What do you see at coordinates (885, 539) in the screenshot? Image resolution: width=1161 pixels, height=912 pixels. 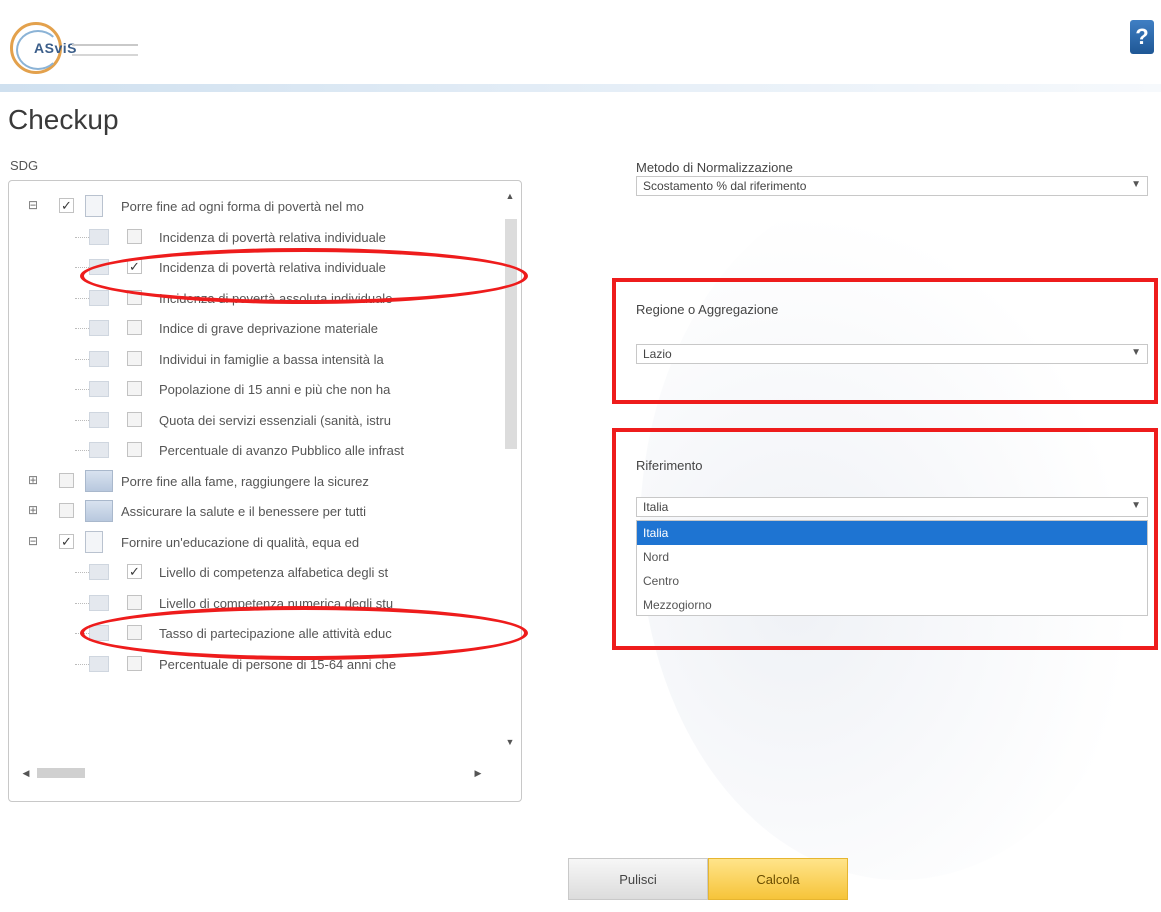 I see `annotation-rect-reference` at bounding box center [885, 539].